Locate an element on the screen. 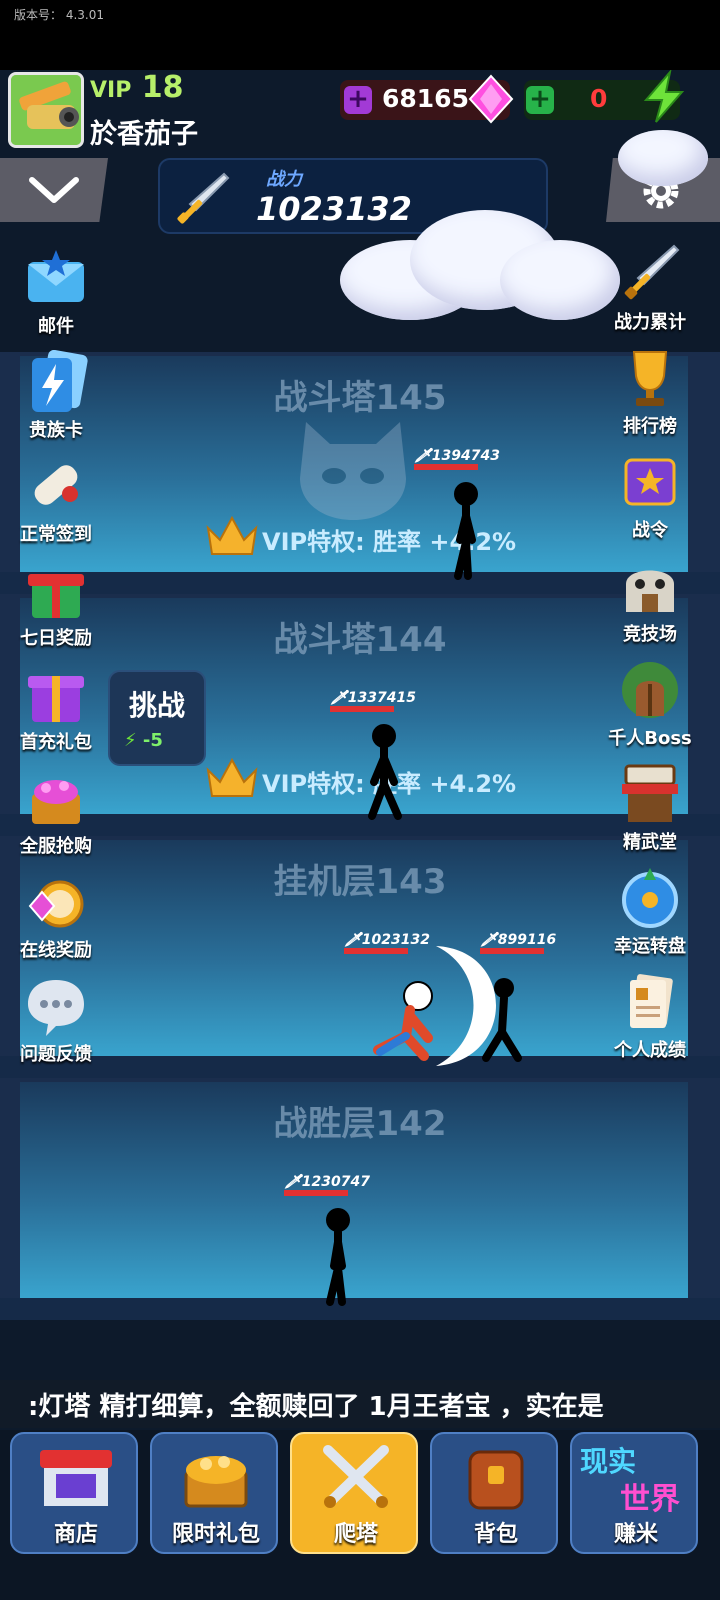 The width and height of the screenshot is (720, 1600). username: 於香茄子 is located at coordinates (144, 134).